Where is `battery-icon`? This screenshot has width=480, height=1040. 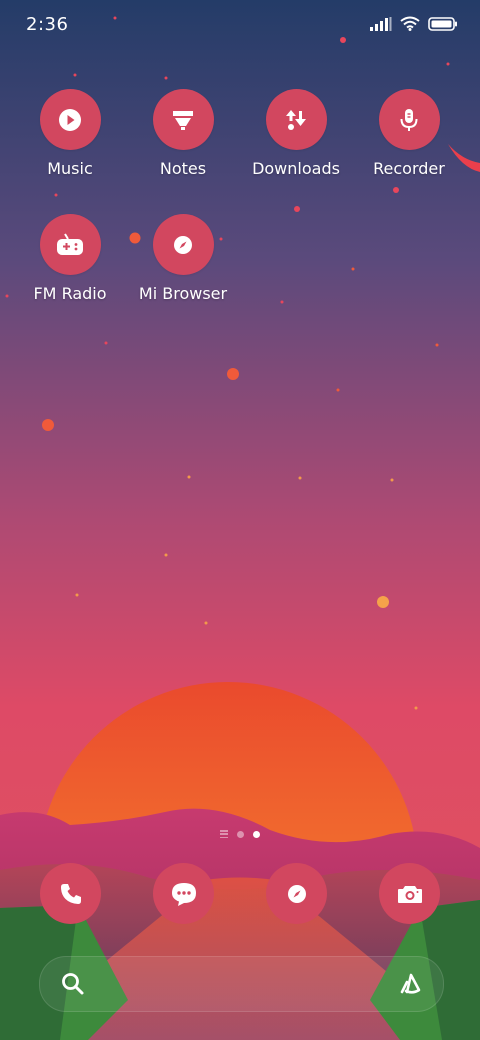 battery-icon is located at coordinates (442, 23).